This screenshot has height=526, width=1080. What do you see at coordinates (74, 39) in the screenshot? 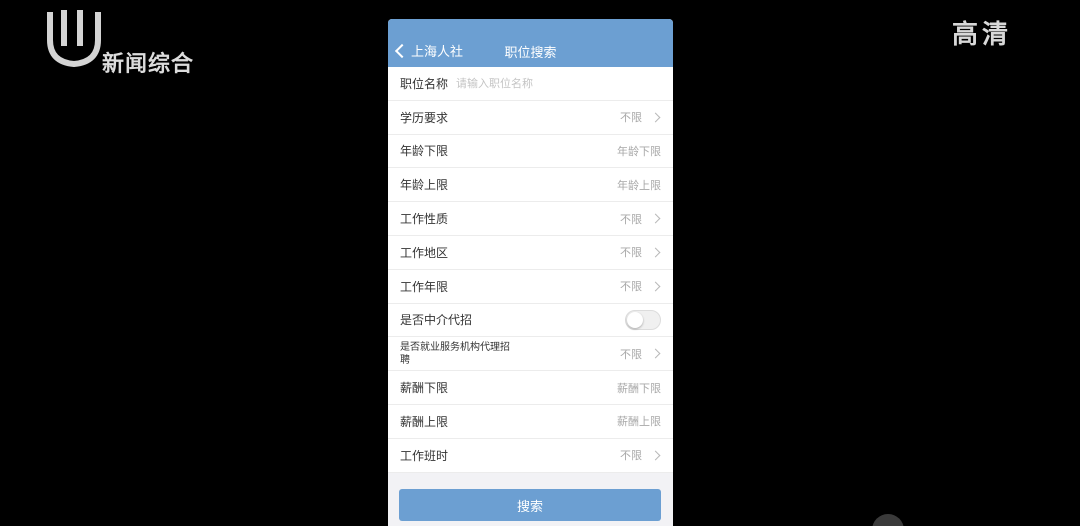
I see `channel-logo-icon` at bounding box center [74, 39].